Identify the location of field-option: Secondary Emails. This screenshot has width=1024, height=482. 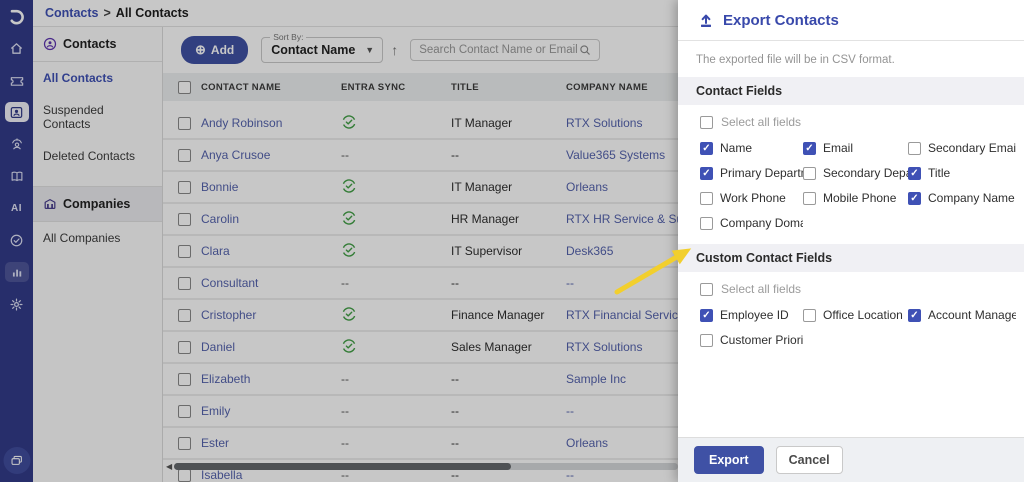
(962, 148).